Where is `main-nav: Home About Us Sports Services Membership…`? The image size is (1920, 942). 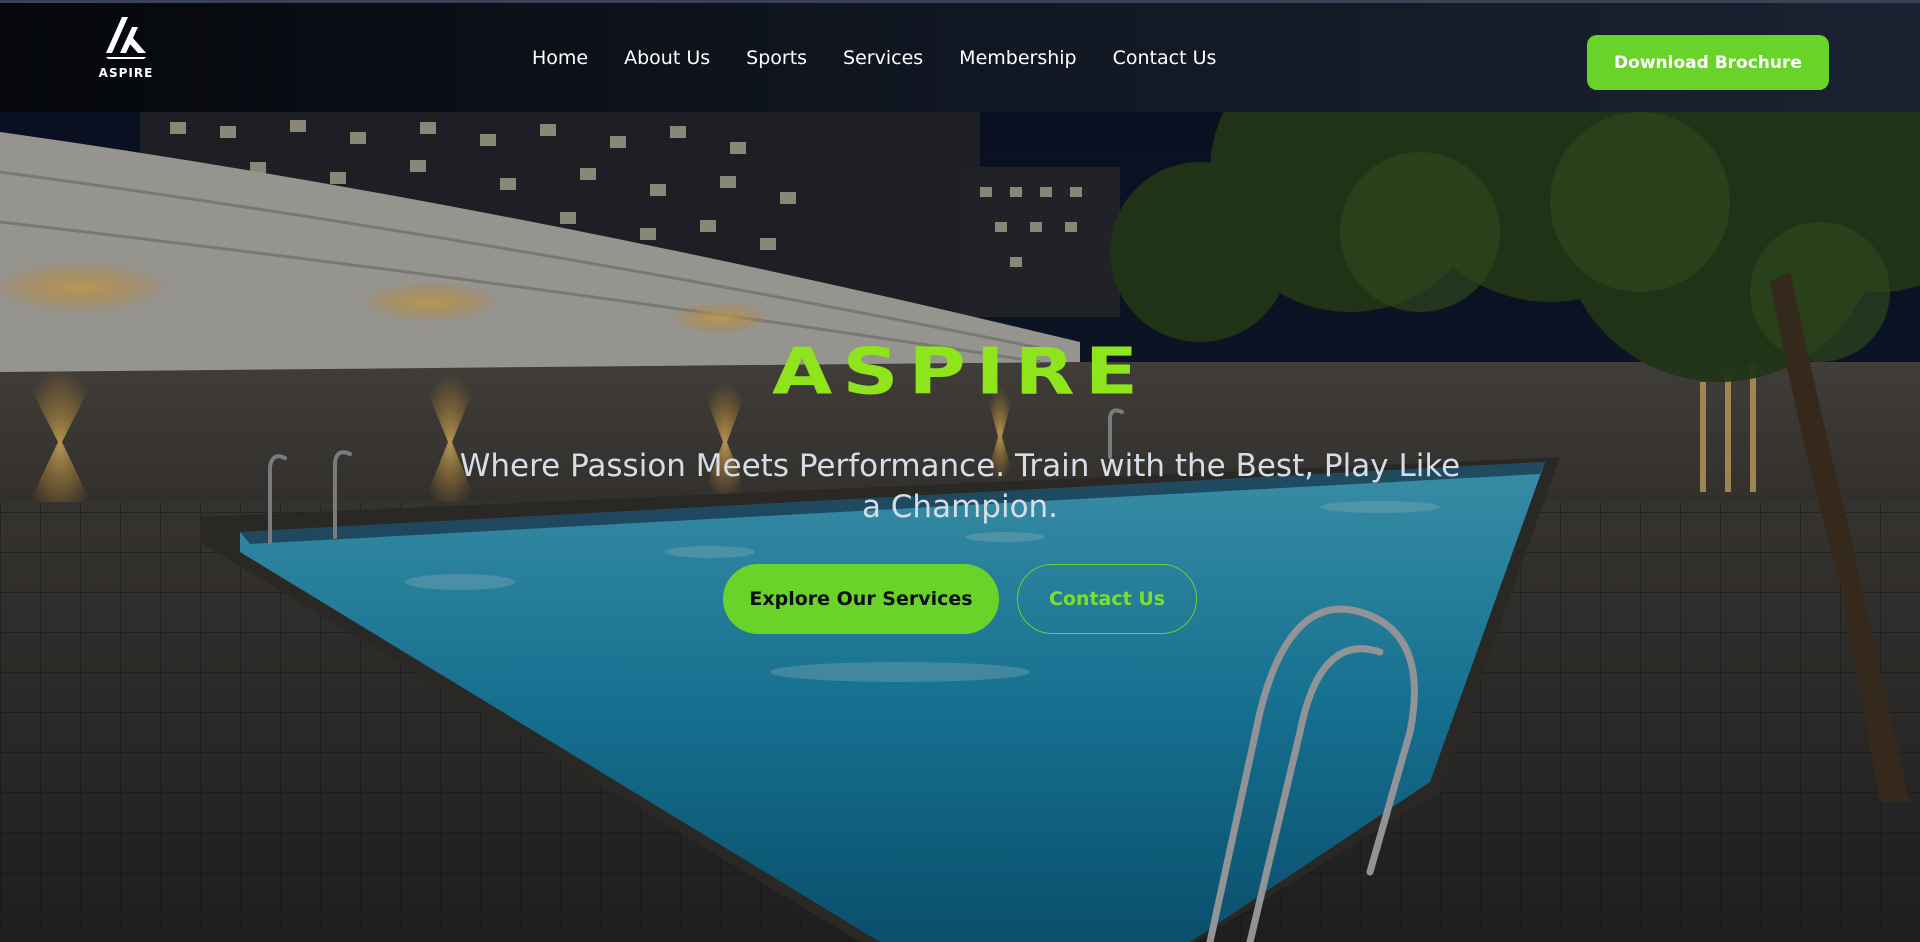
main-nav: Home About Us Sports Services Membership… is located at coordinates (892, 58).